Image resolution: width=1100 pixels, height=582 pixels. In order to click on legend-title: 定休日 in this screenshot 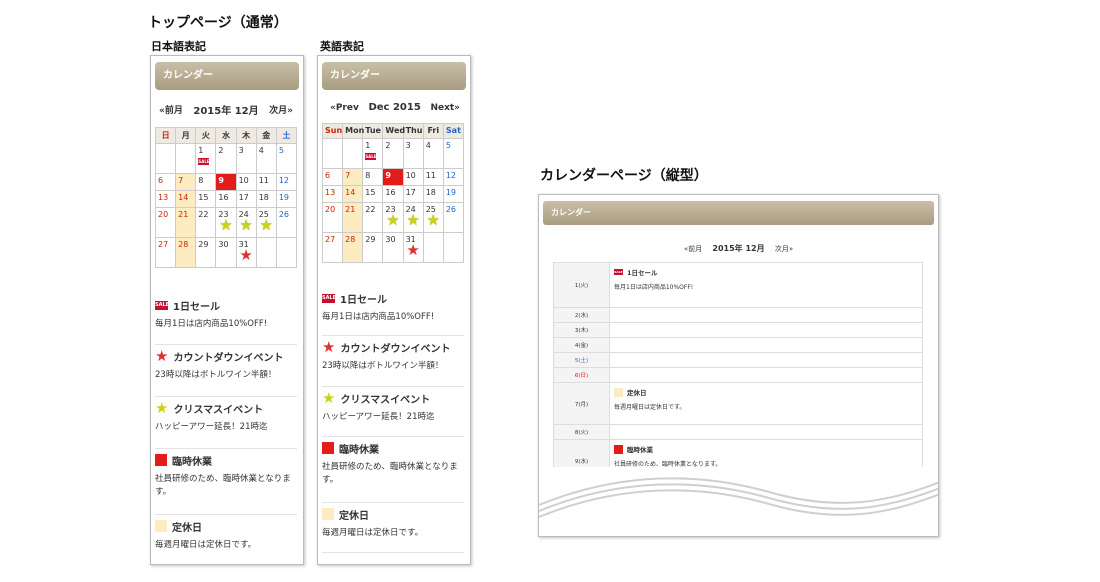, I will do `click(226, 526)`.